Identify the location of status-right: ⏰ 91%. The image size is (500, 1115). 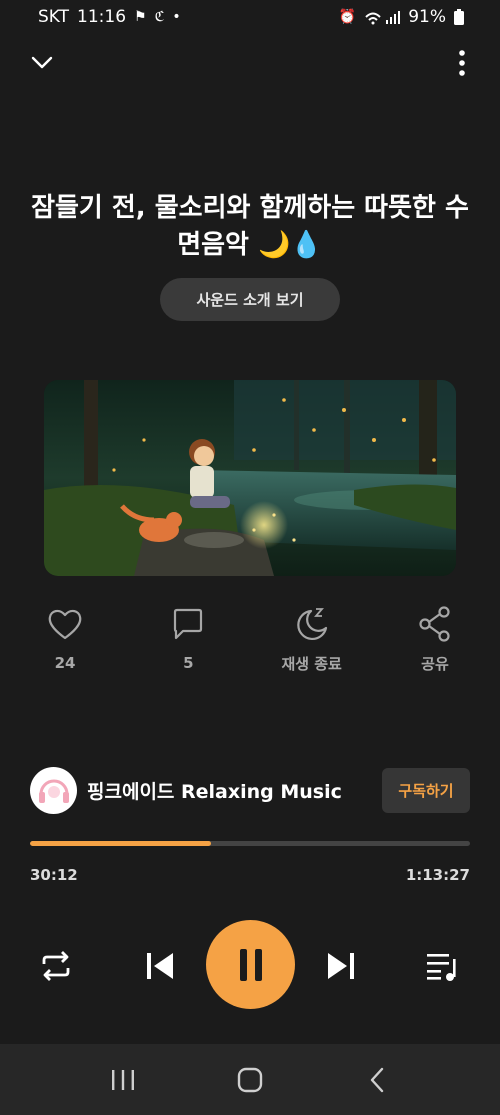
(401, 17).